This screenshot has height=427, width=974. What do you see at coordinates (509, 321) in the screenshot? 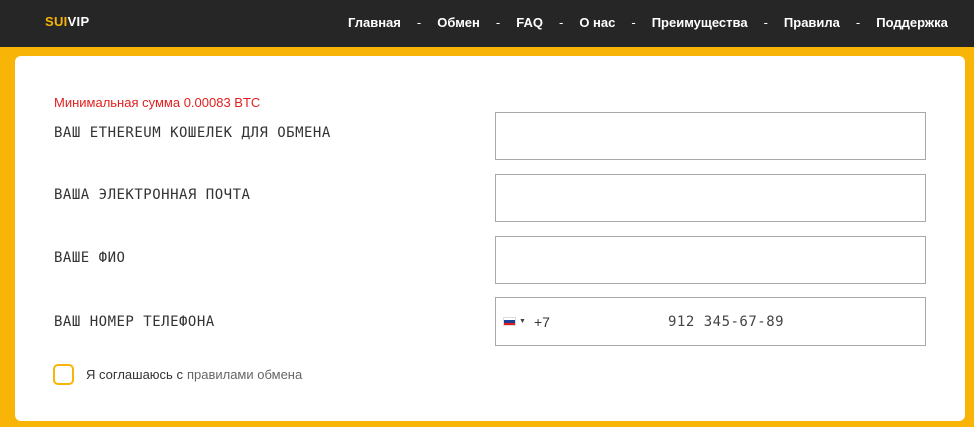
I see `russia-flag-icon` at bounding box center [509, 321].